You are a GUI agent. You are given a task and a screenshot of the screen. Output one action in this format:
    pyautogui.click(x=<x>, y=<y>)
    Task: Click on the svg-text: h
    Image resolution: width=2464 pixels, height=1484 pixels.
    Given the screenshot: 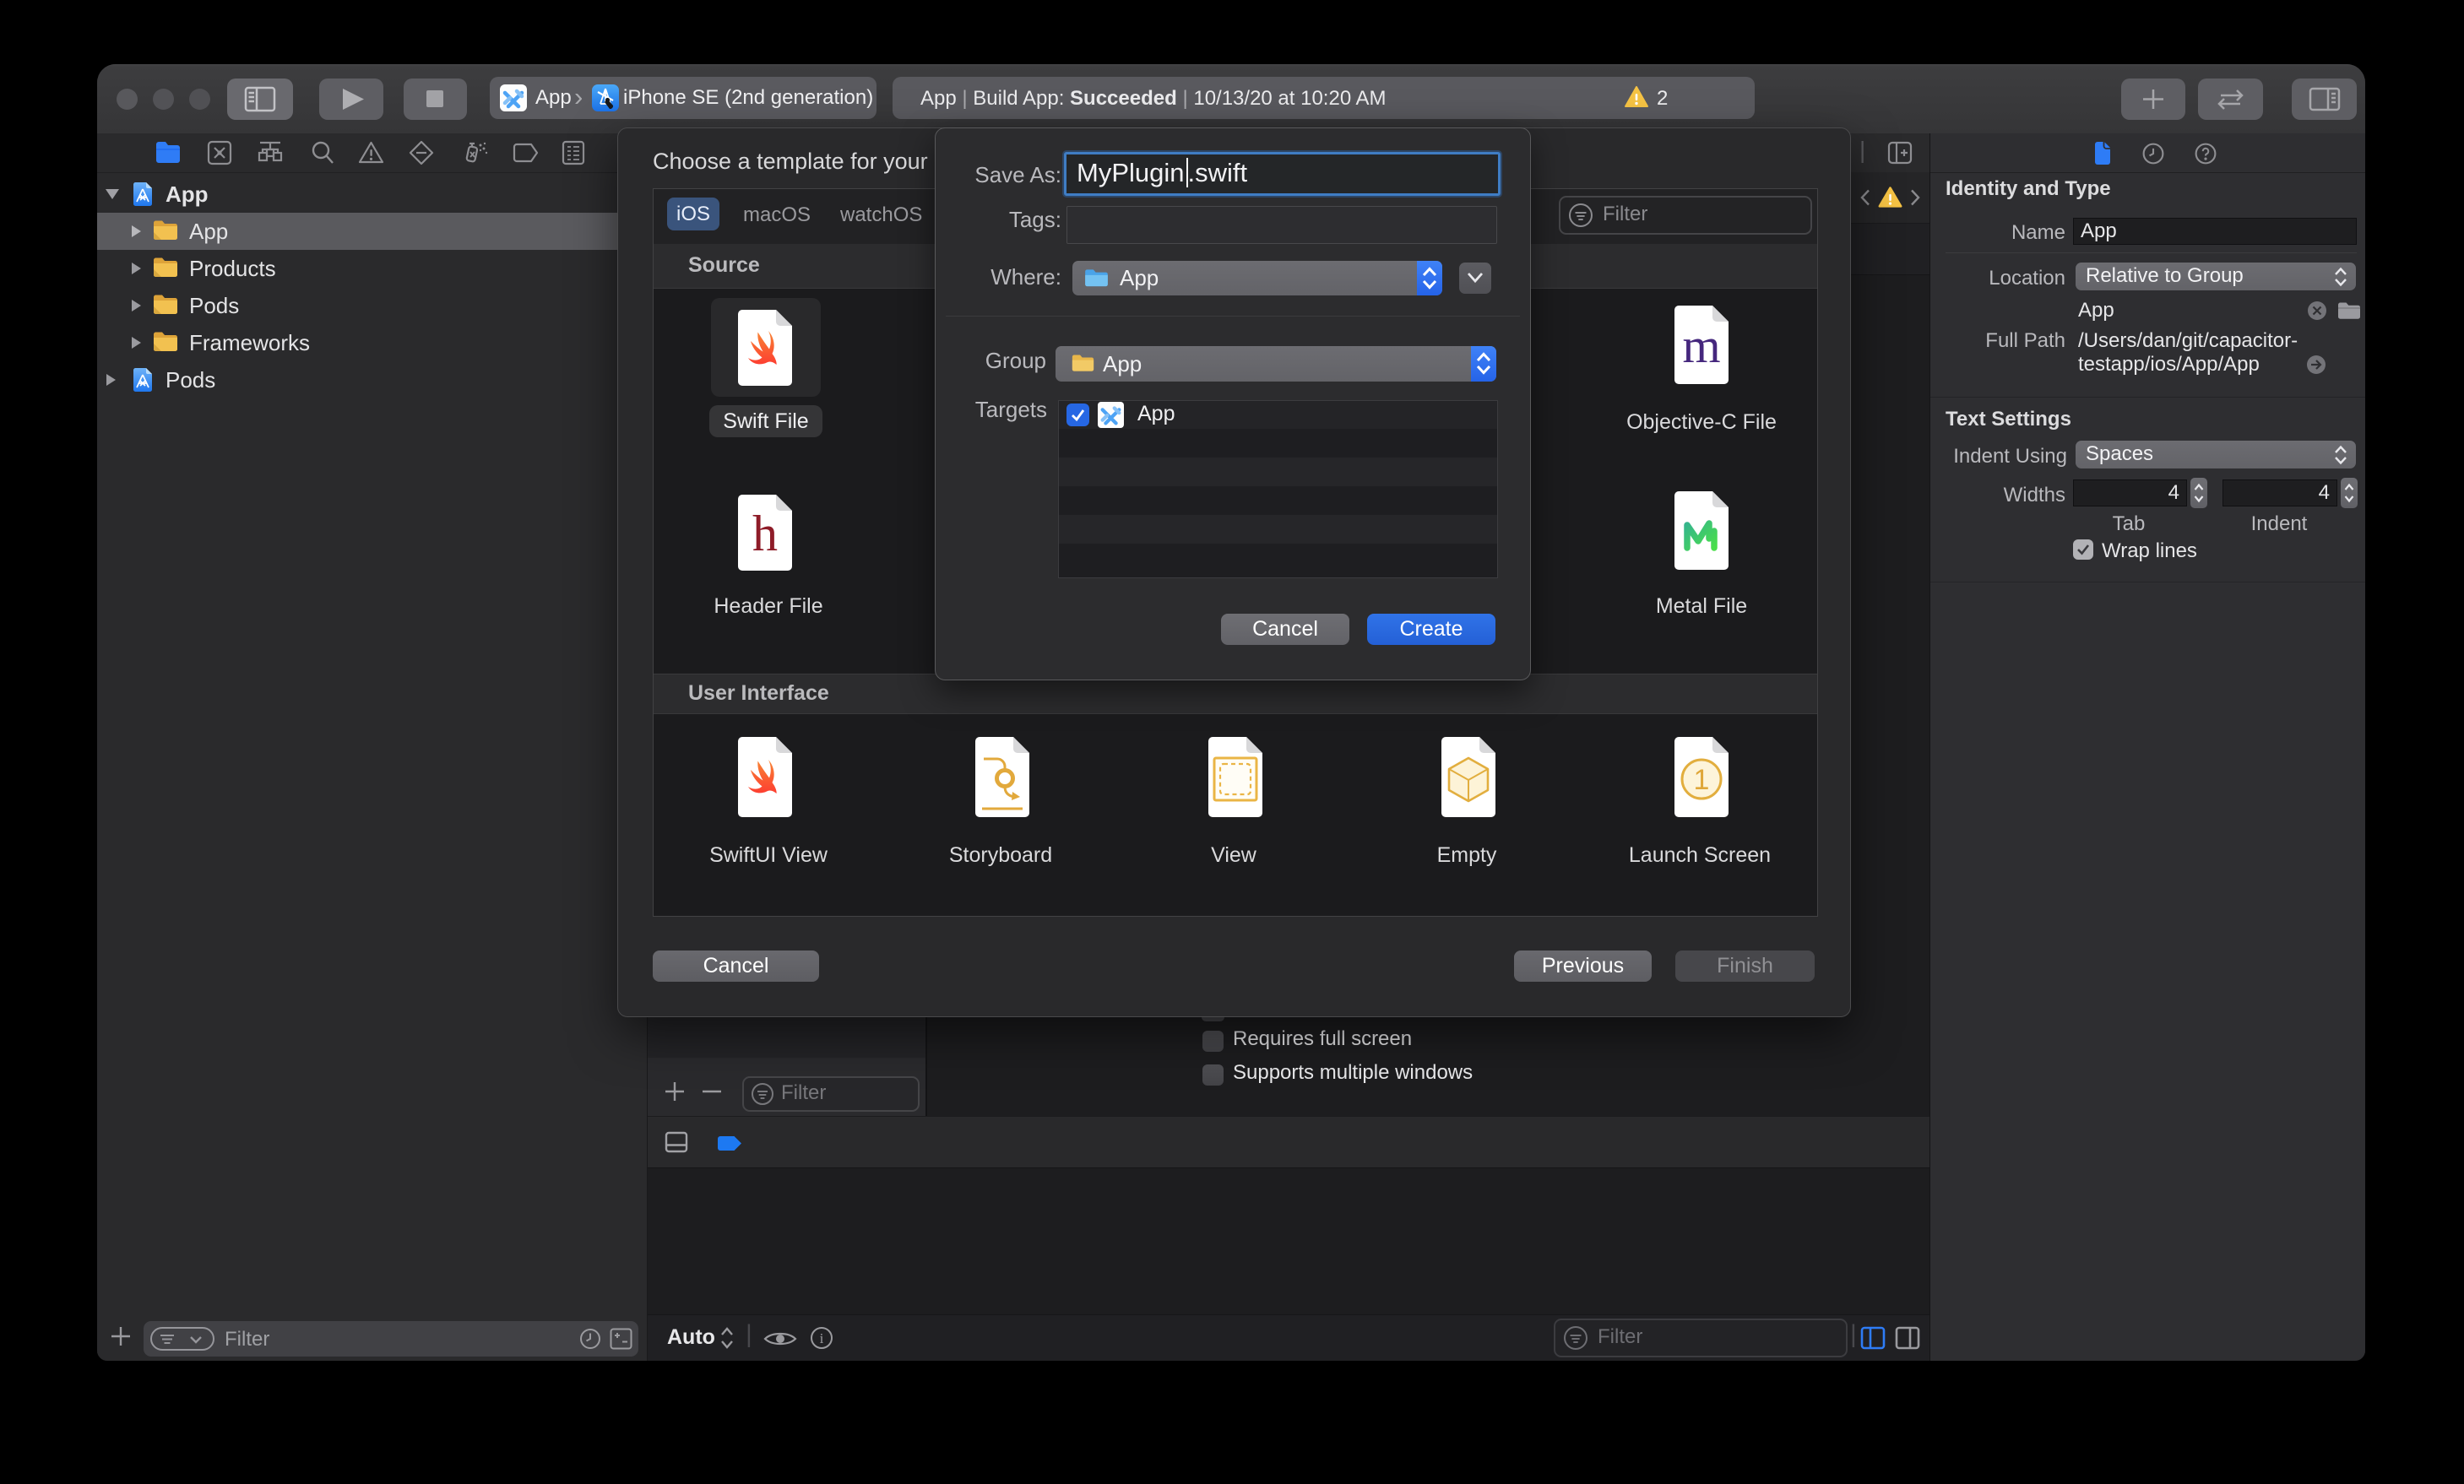 What is the action you would take?
    pyautogui.click(x=765, y=533)
    